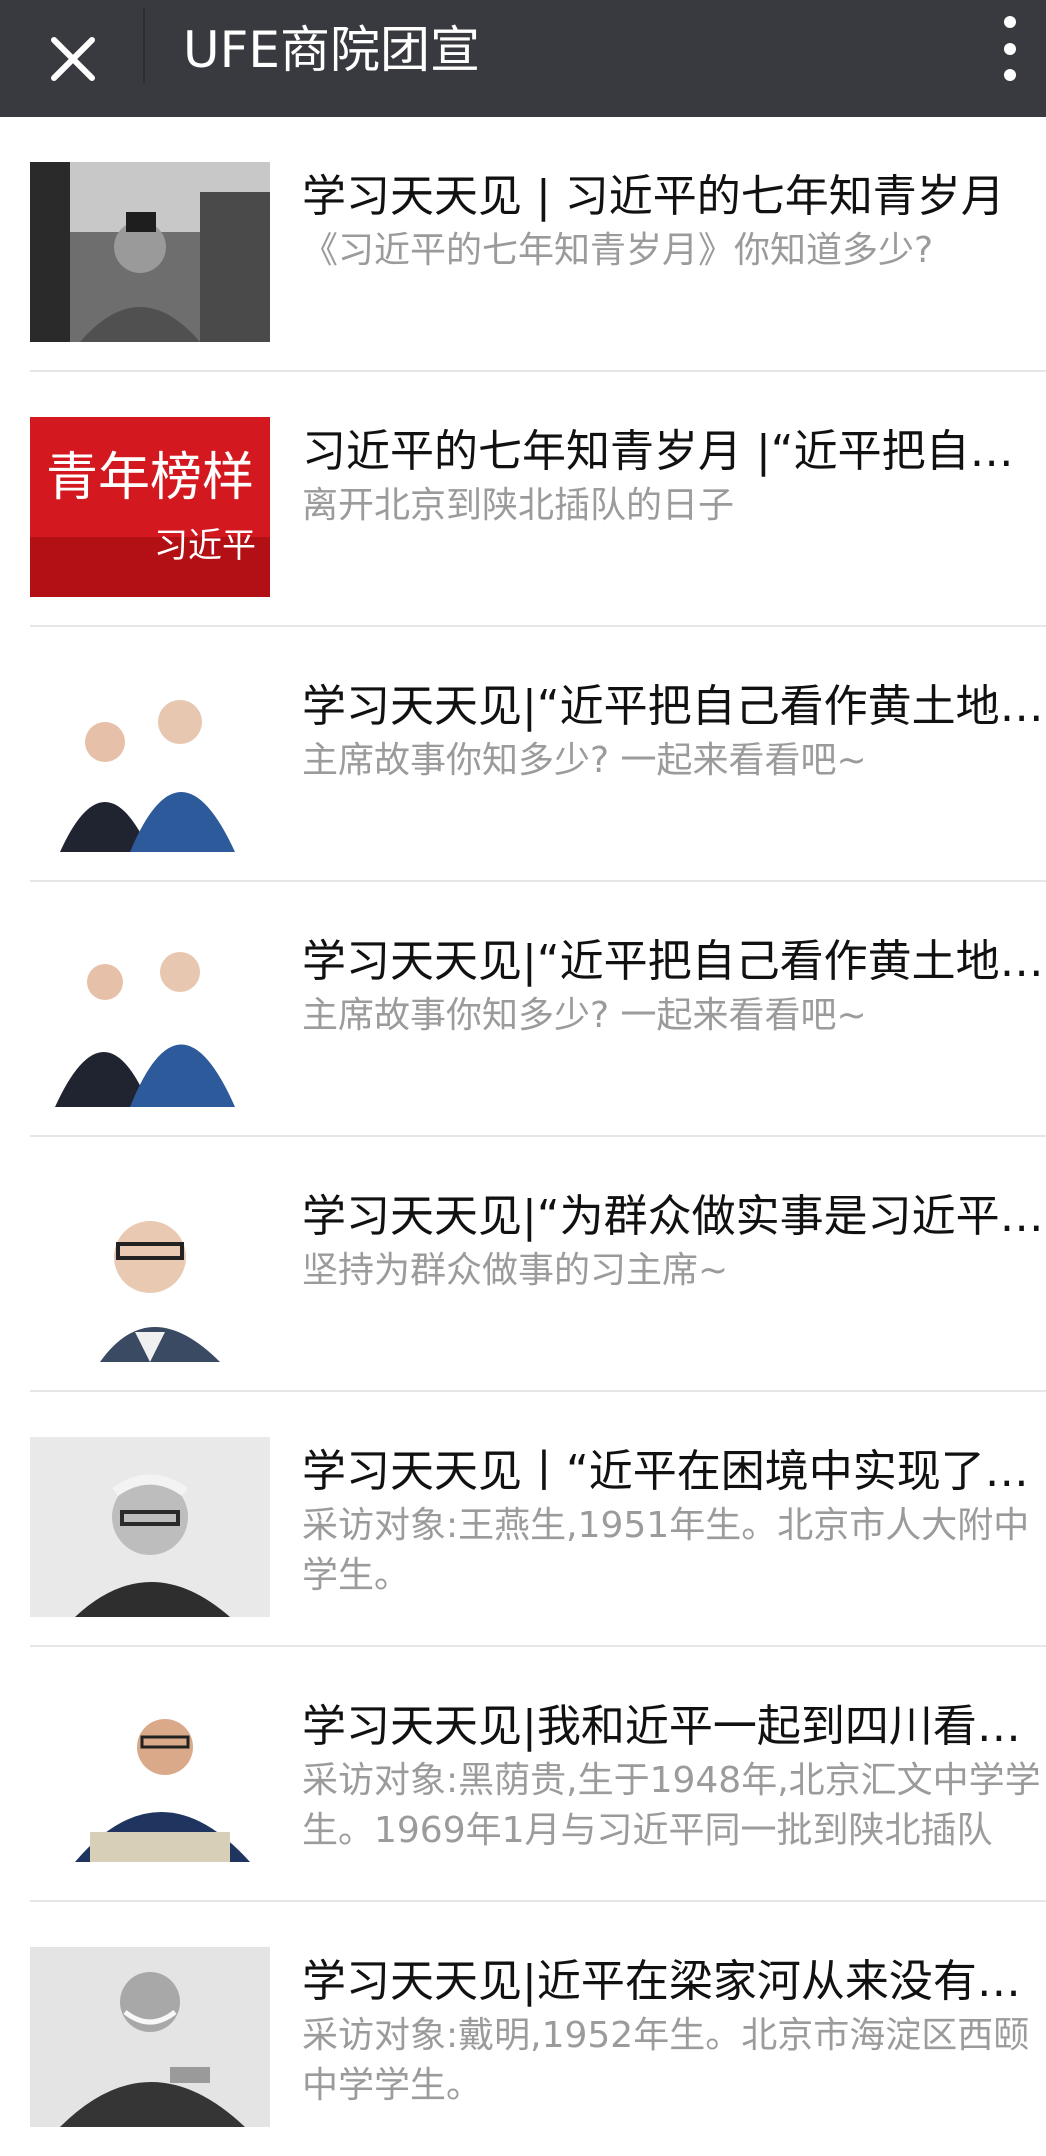  I want to click on article-summary: 坚持为群众做事的习主席~, so click(515, 1270).